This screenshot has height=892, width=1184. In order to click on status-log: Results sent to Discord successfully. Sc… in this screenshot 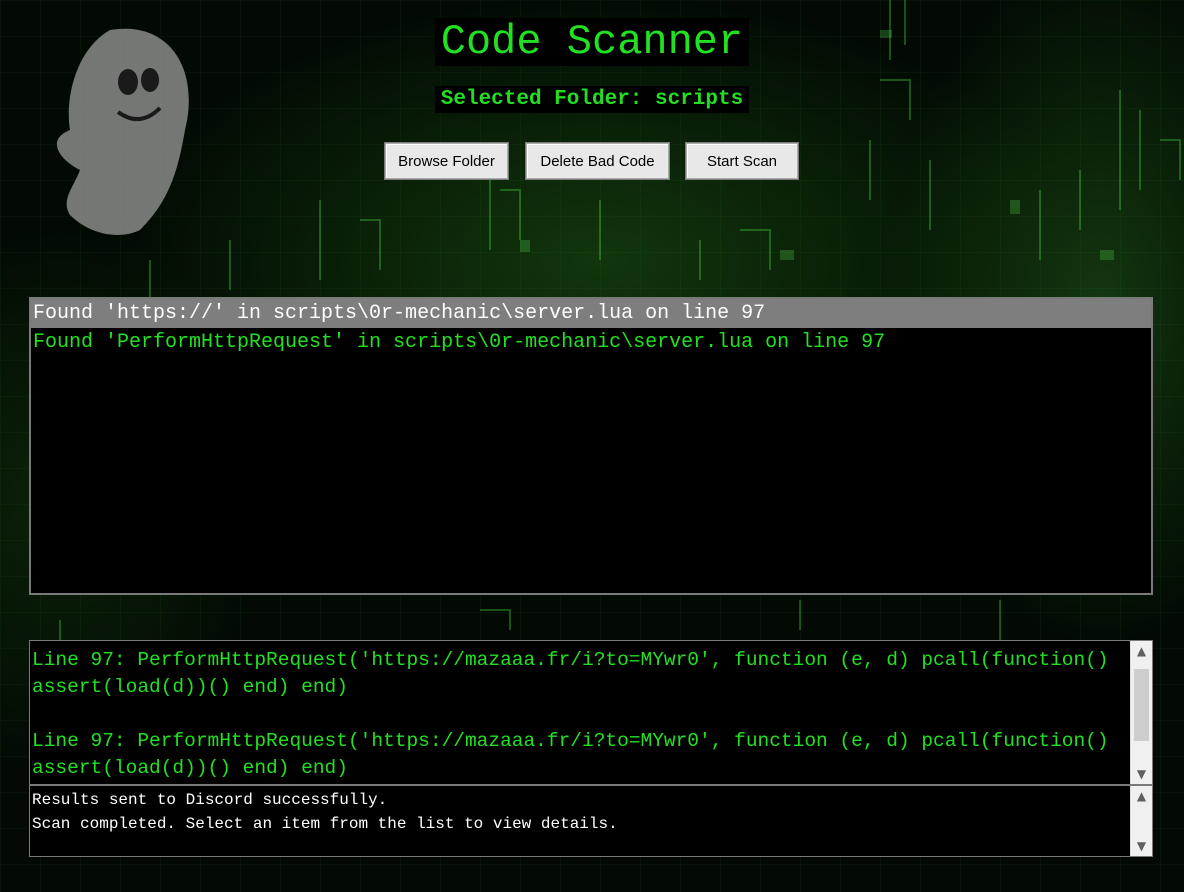, I will do `click(591, 821)`.